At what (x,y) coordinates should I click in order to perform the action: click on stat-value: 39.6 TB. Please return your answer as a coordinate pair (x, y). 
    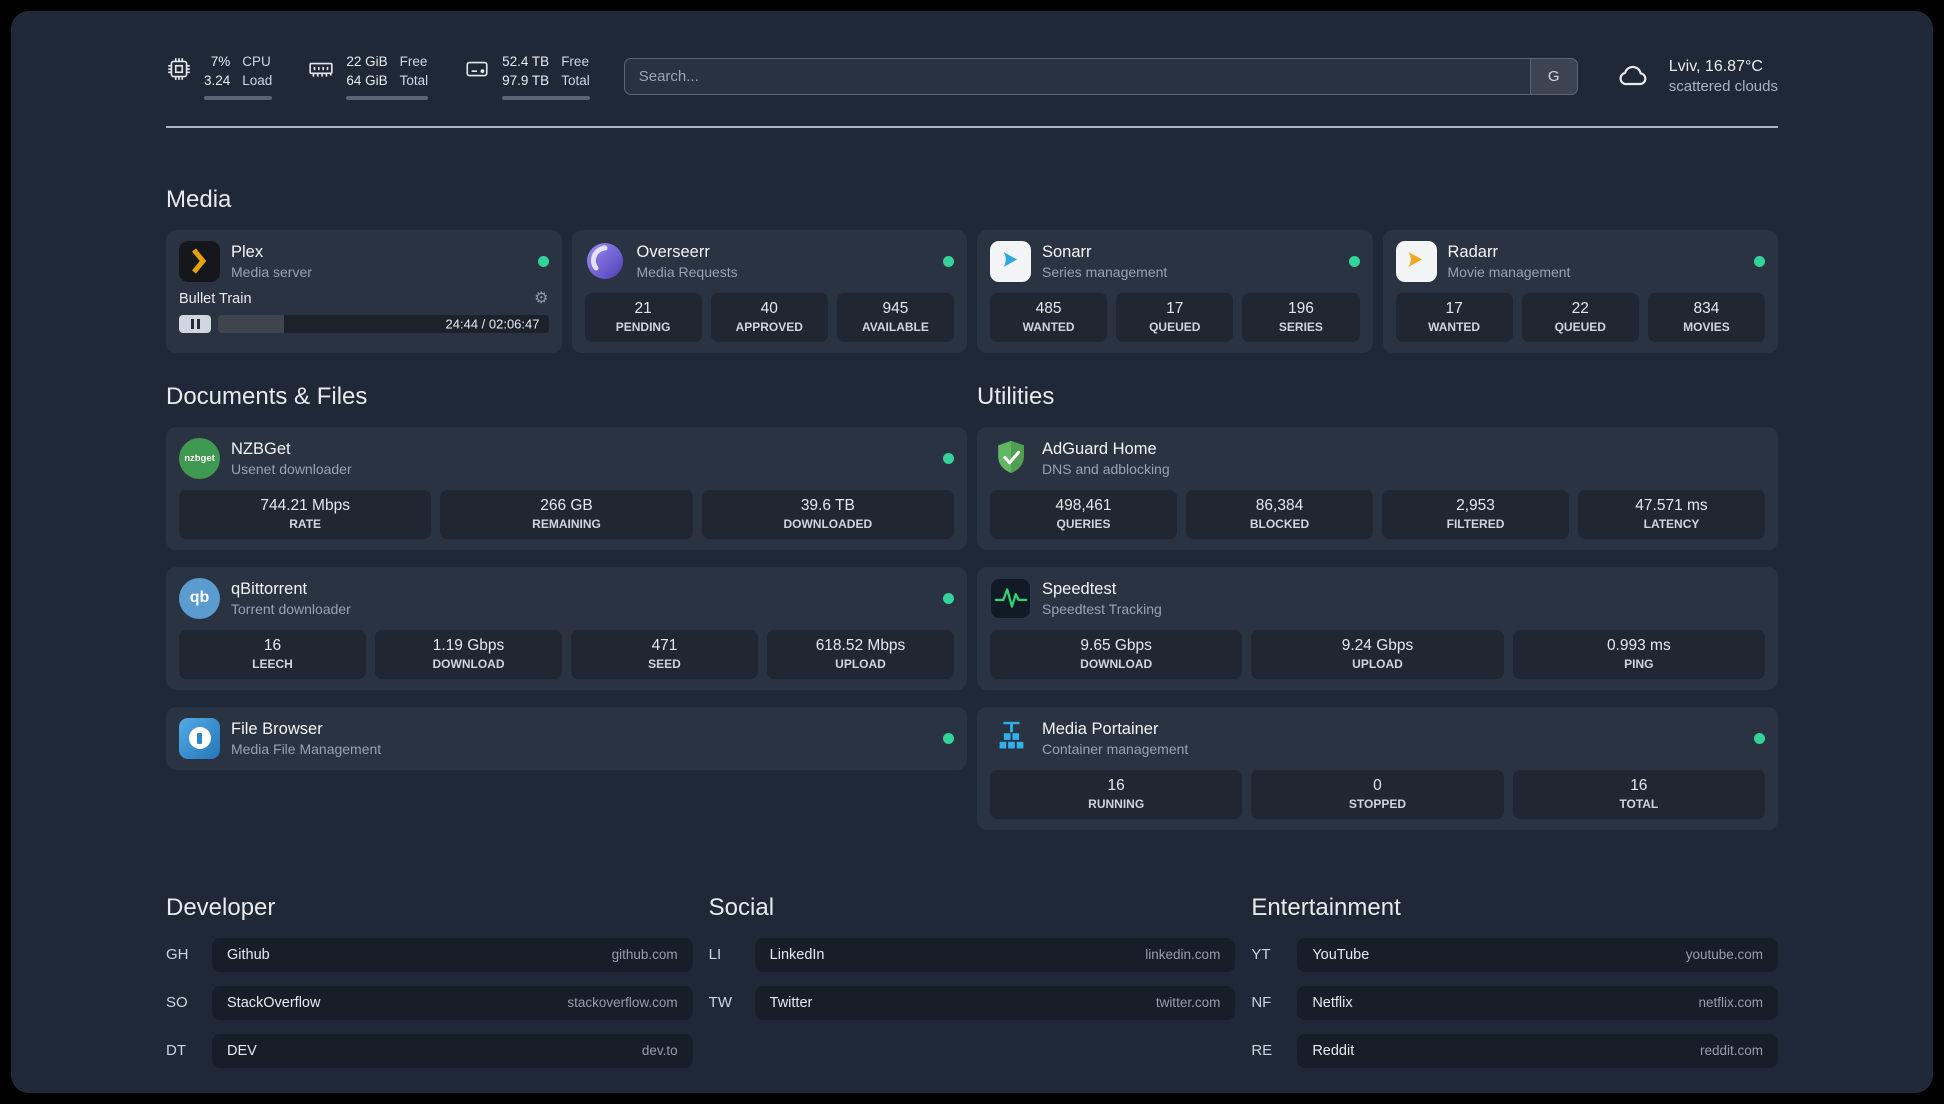
    Looking at the image, I should click on (827, 505).